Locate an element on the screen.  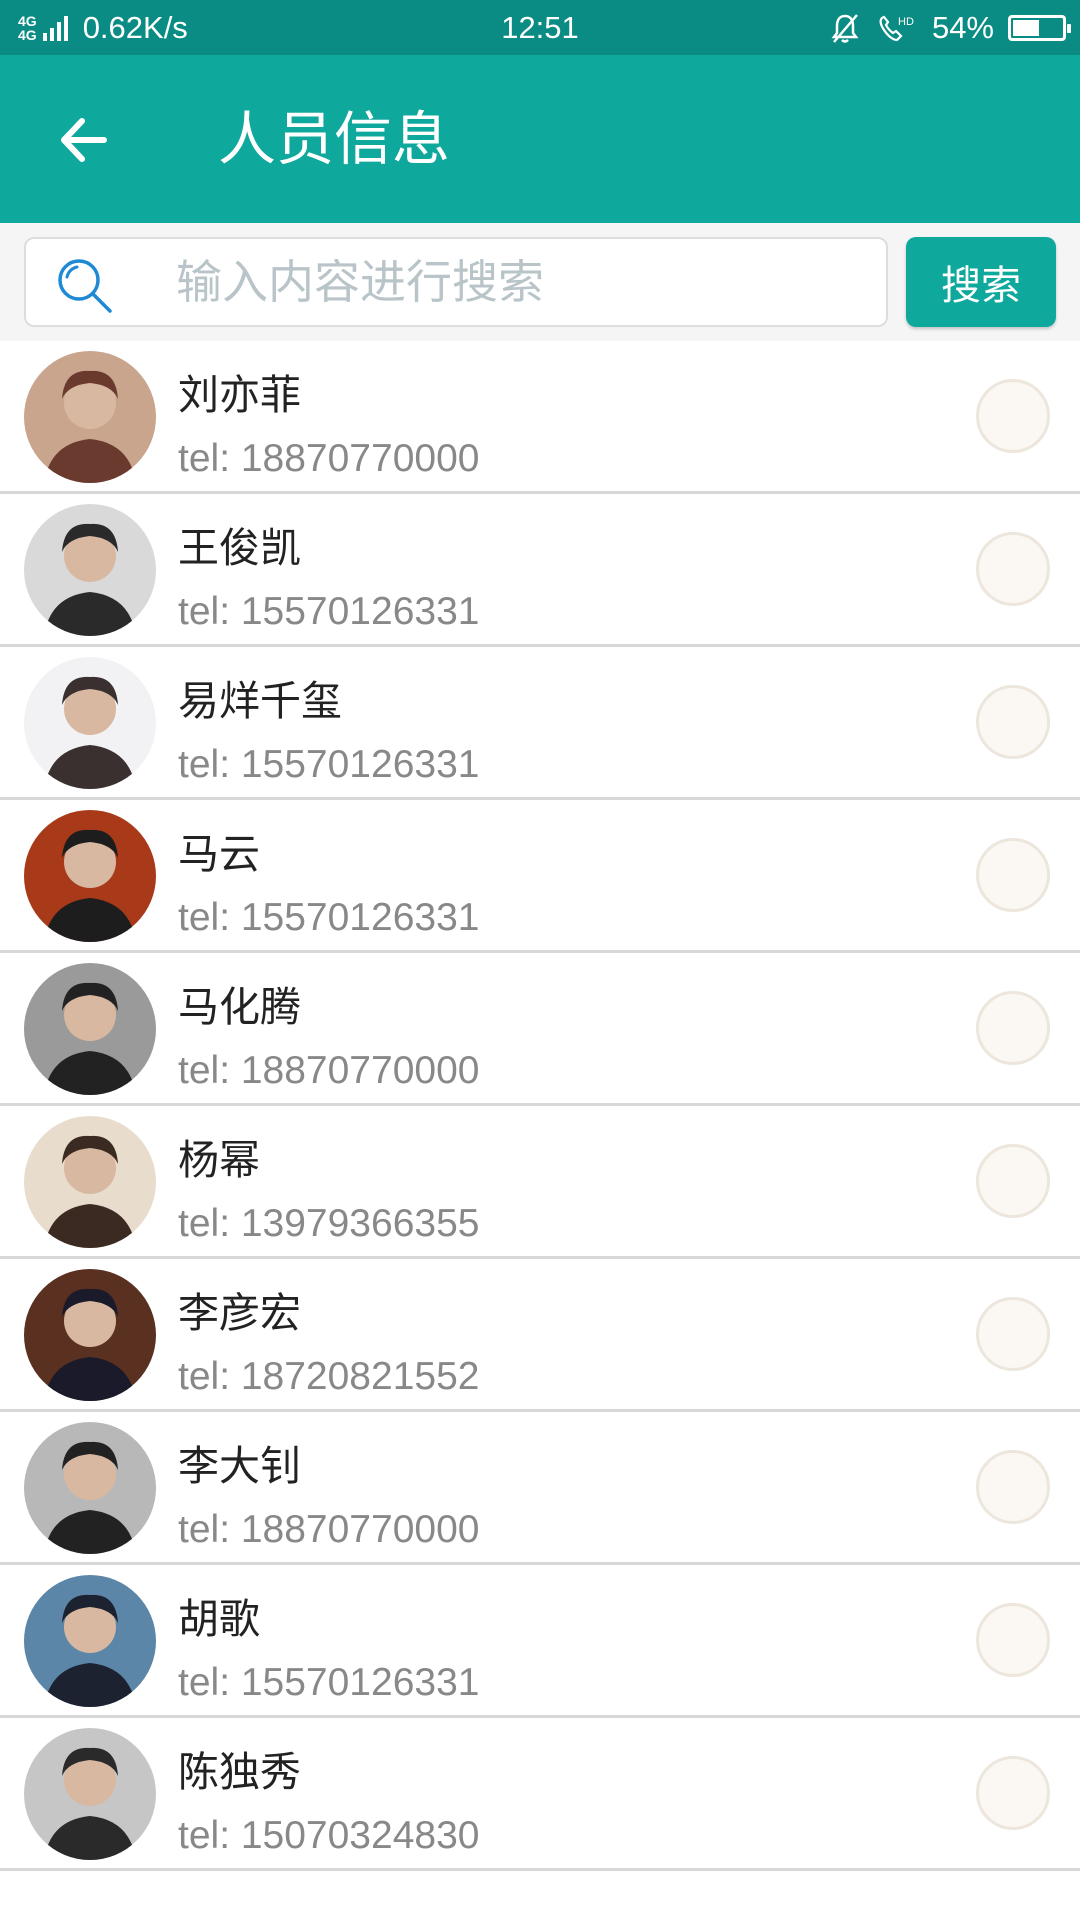
person-name: 刘亦菲 is located at coordinates (239, 395).